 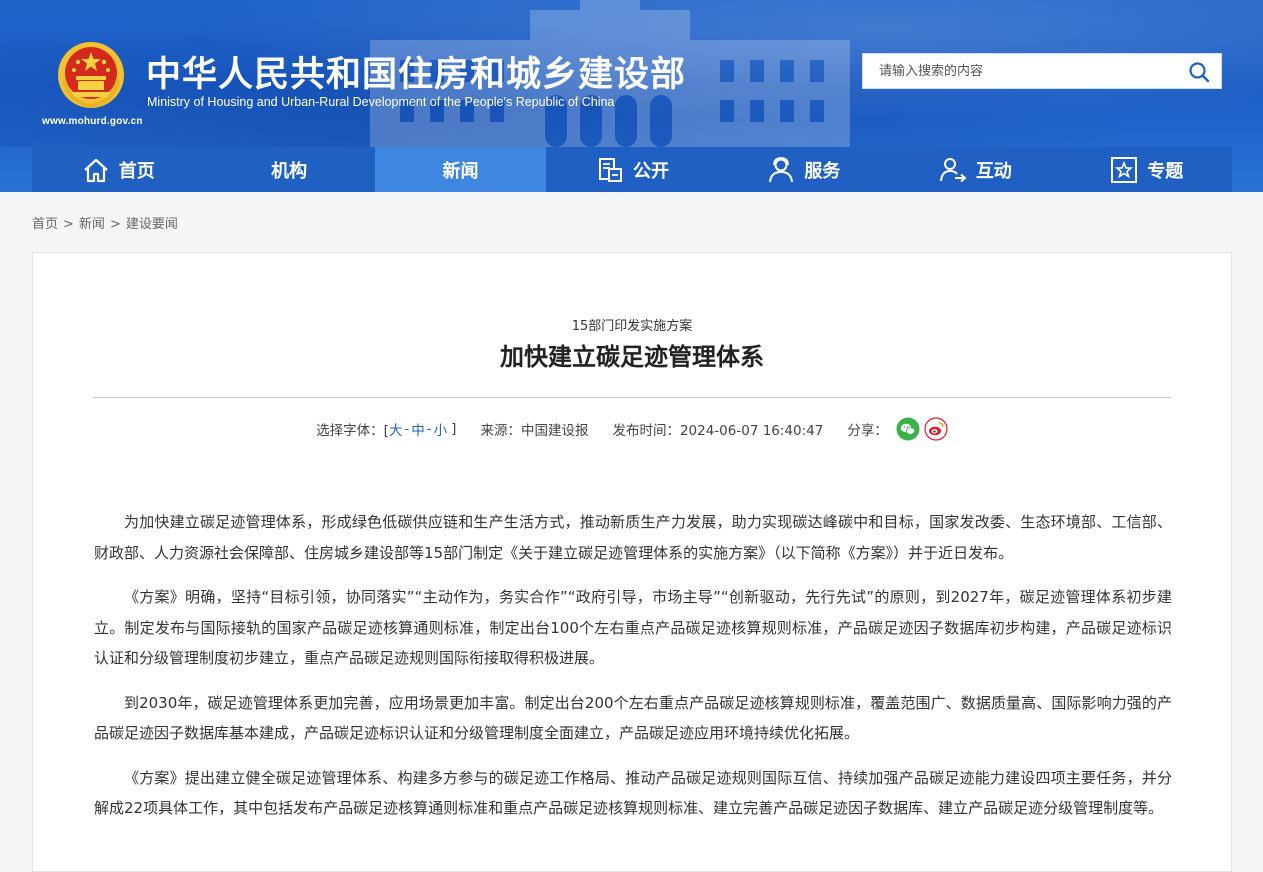 I want to click on weibo-share-icon, so click(x=936, y=429).